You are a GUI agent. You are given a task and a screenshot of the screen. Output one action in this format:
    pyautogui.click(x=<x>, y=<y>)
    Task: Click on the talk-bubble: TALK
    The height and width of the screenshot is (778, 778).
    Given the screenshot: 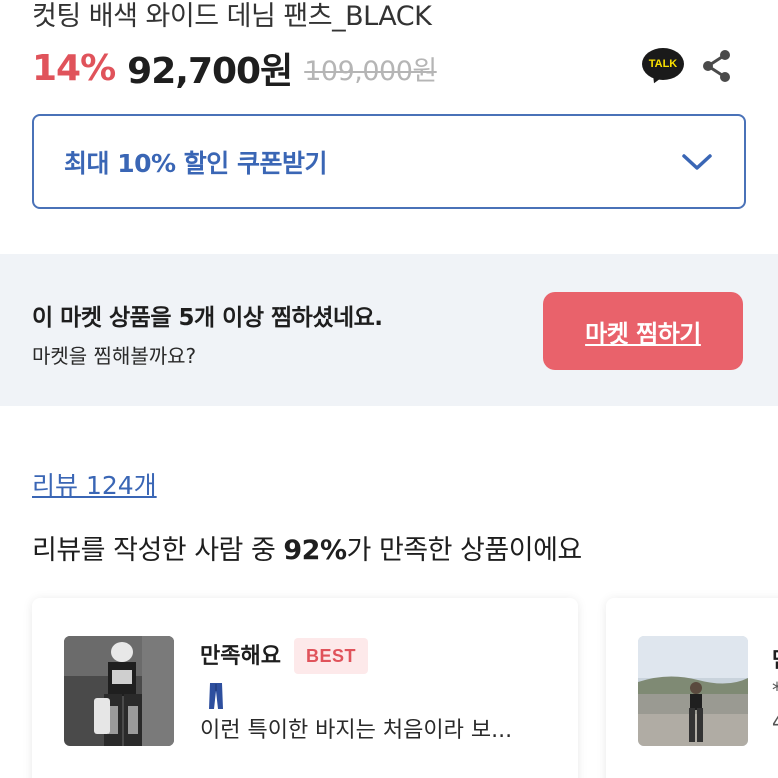 What is the action you would take?
    pyautogui.click(x=663, y=64)
    